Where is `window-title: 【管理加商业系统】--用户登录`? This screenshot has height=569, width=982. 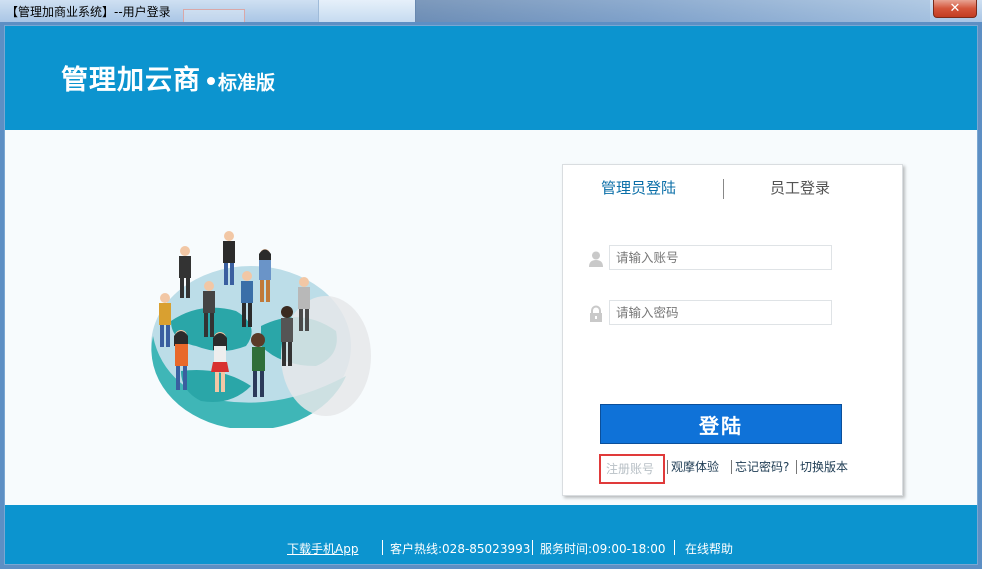
window-title: 【管理加商业系统】--用户登录 is located at coordinates (88, 12).